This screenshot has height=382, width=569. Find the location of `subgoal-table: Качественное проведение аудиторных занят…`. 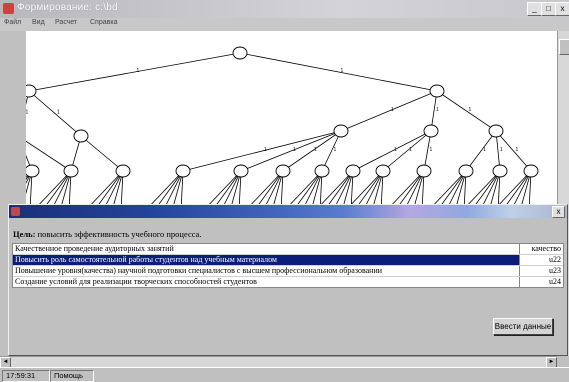

subgoal-table: Качественное проведение аудиторных занят… is located at coordinates (288, 265).